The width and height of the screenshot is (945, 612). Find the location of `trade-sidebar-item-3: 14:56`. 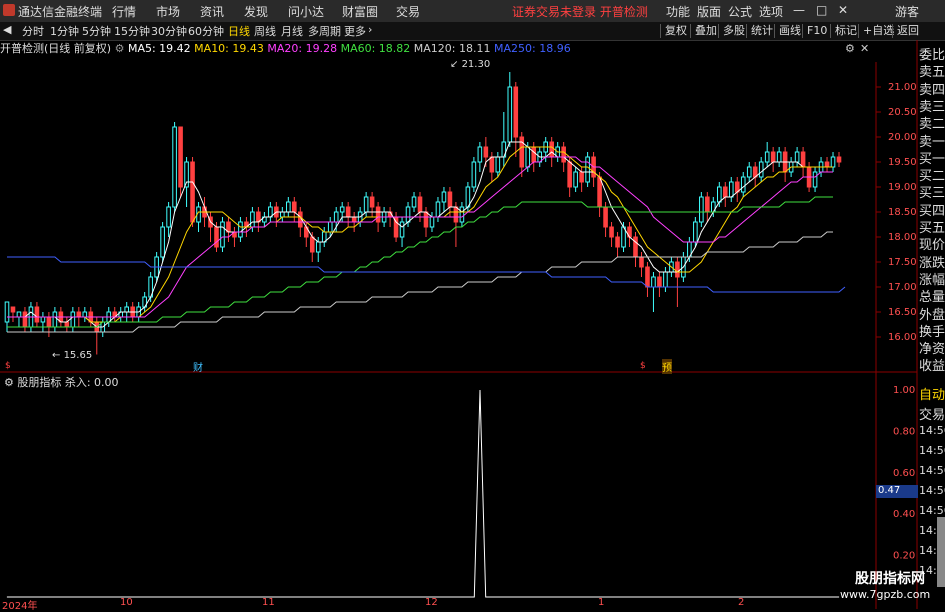

trade-sidebar-item-3: 14:56 is located at coordinates (932, 454).